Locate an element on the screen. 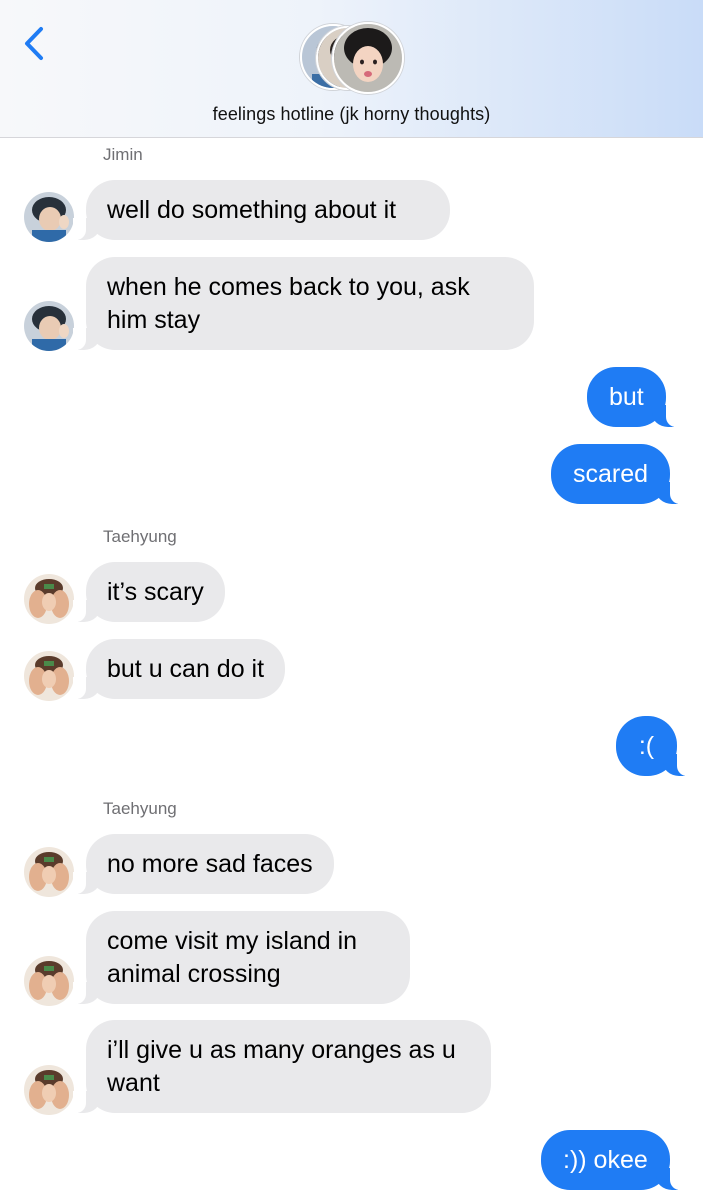 The height and width of the screenshot is (1200, 703). message-text: i’ll give u as many oranges as u want is located at coordinates (281, 1066).